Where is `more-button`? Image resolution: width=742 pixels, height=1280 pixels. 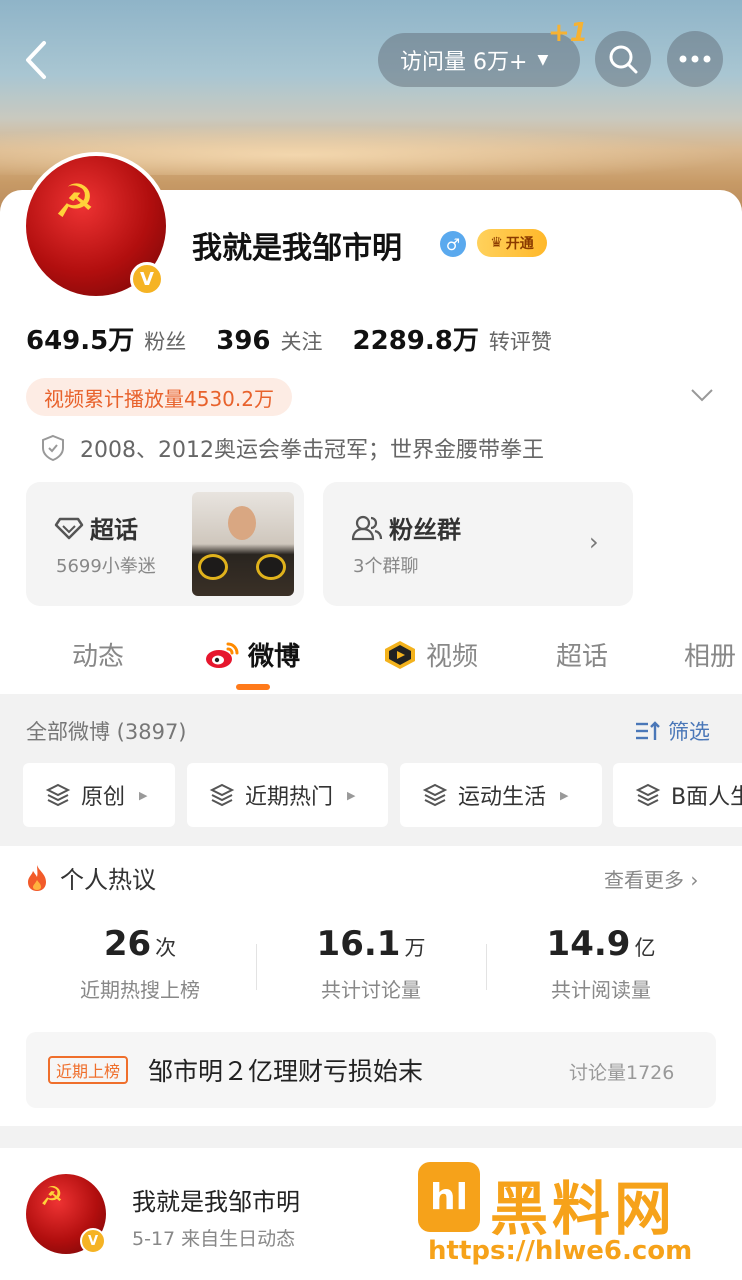 more-button is located at coordinates (695, 59).